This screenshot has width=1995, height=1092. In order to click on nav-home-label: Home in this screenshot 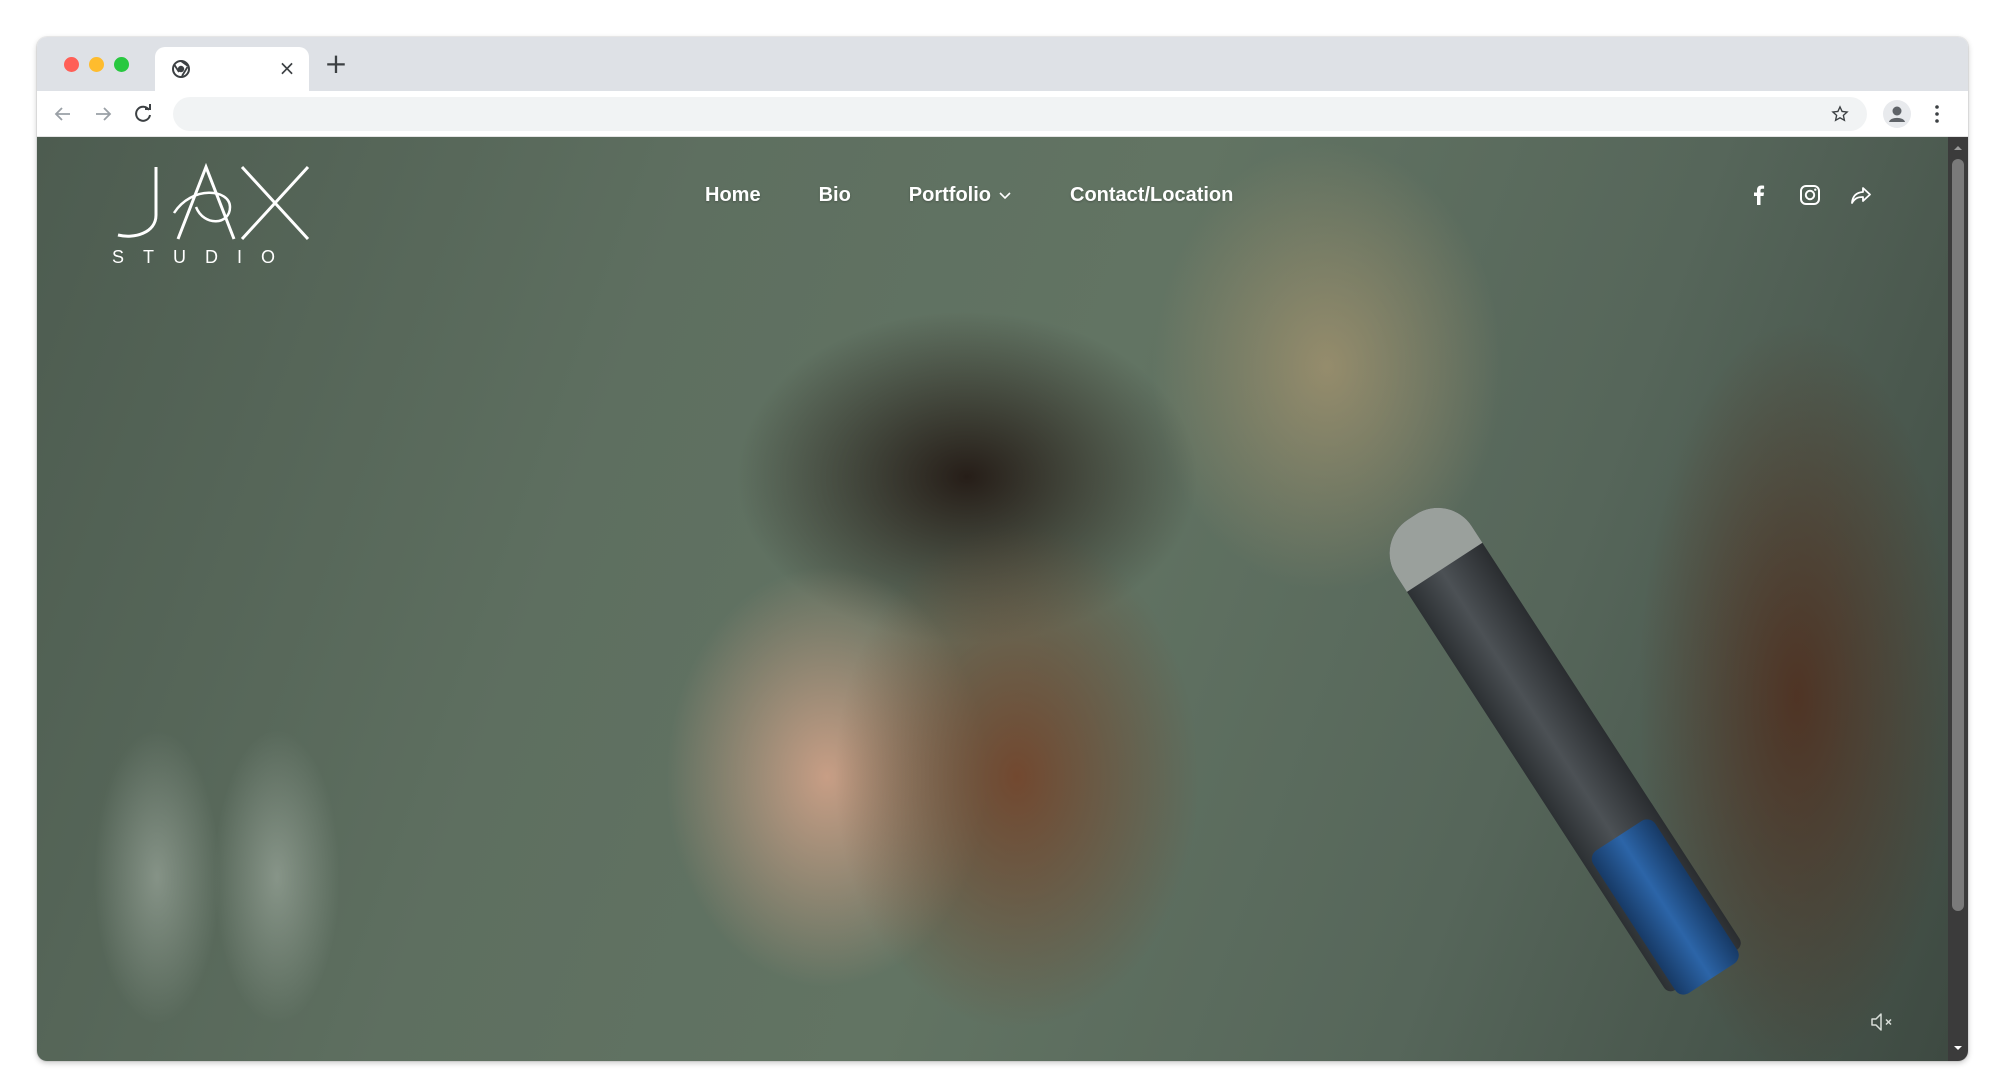, I will do `click(733, 194)`.